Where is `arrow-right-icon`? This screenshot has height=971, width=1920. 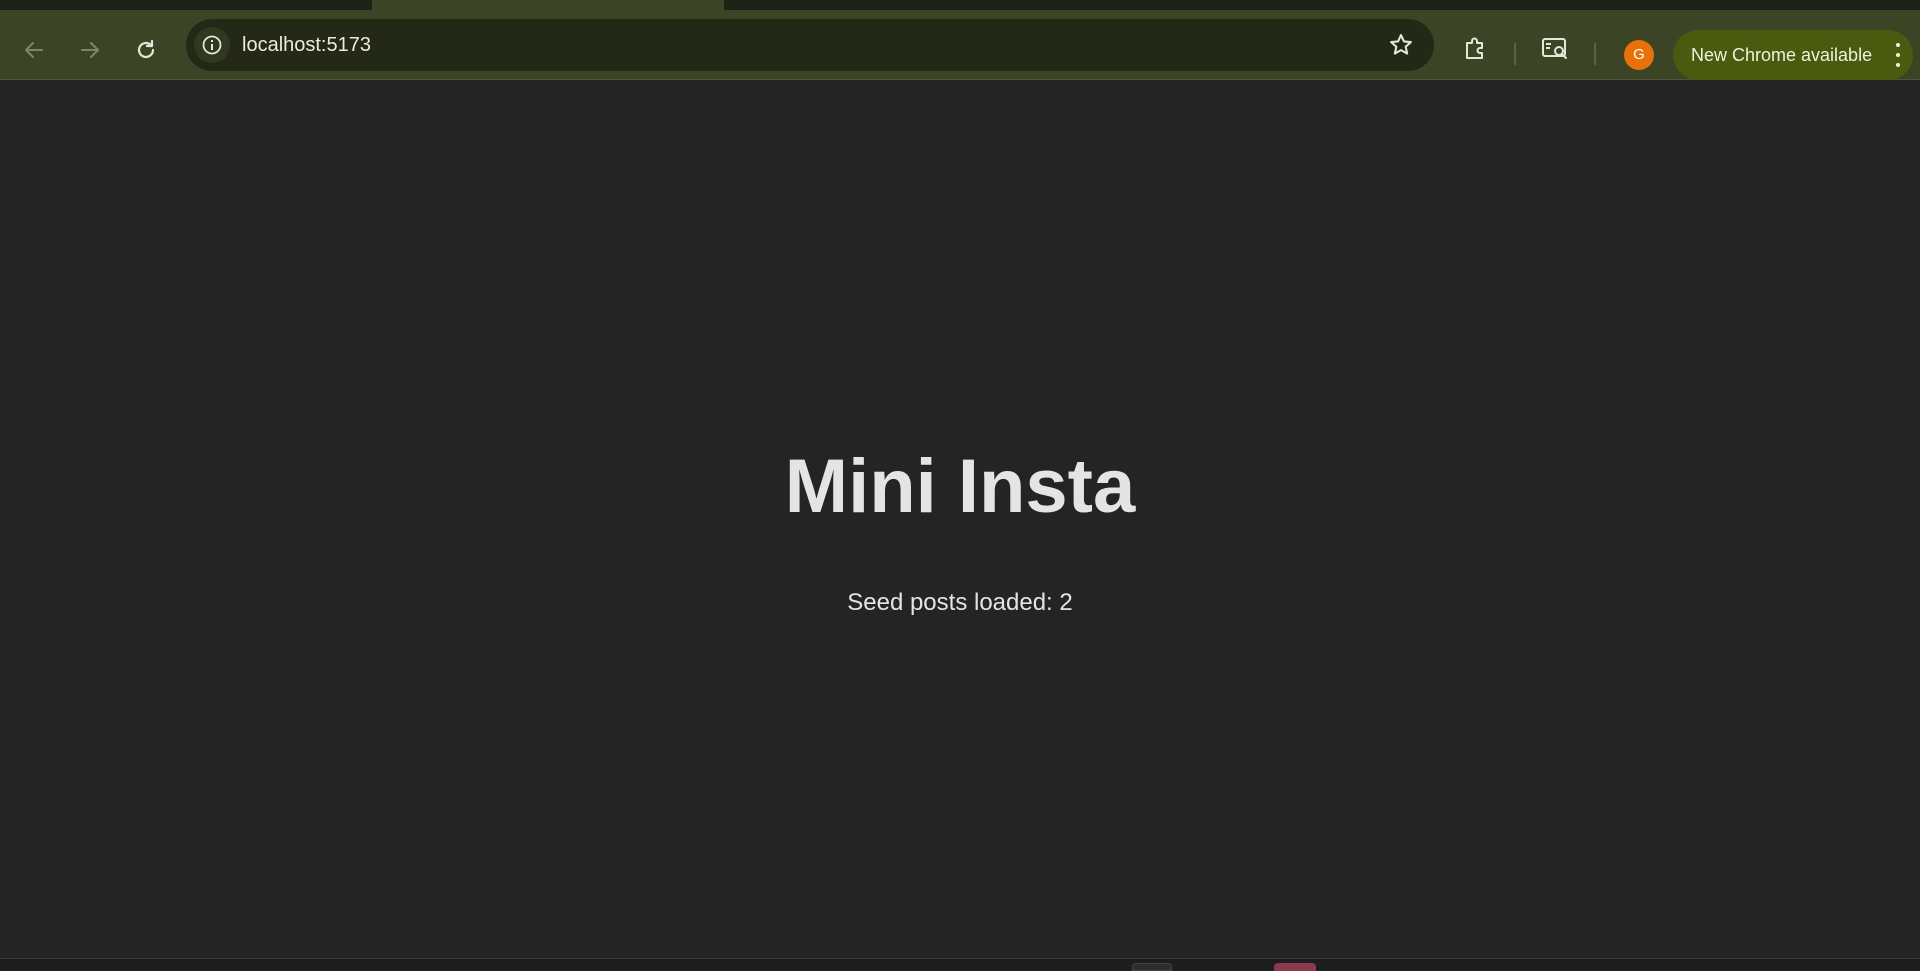 arrow-right-icon is located at coordinates (90, 50).